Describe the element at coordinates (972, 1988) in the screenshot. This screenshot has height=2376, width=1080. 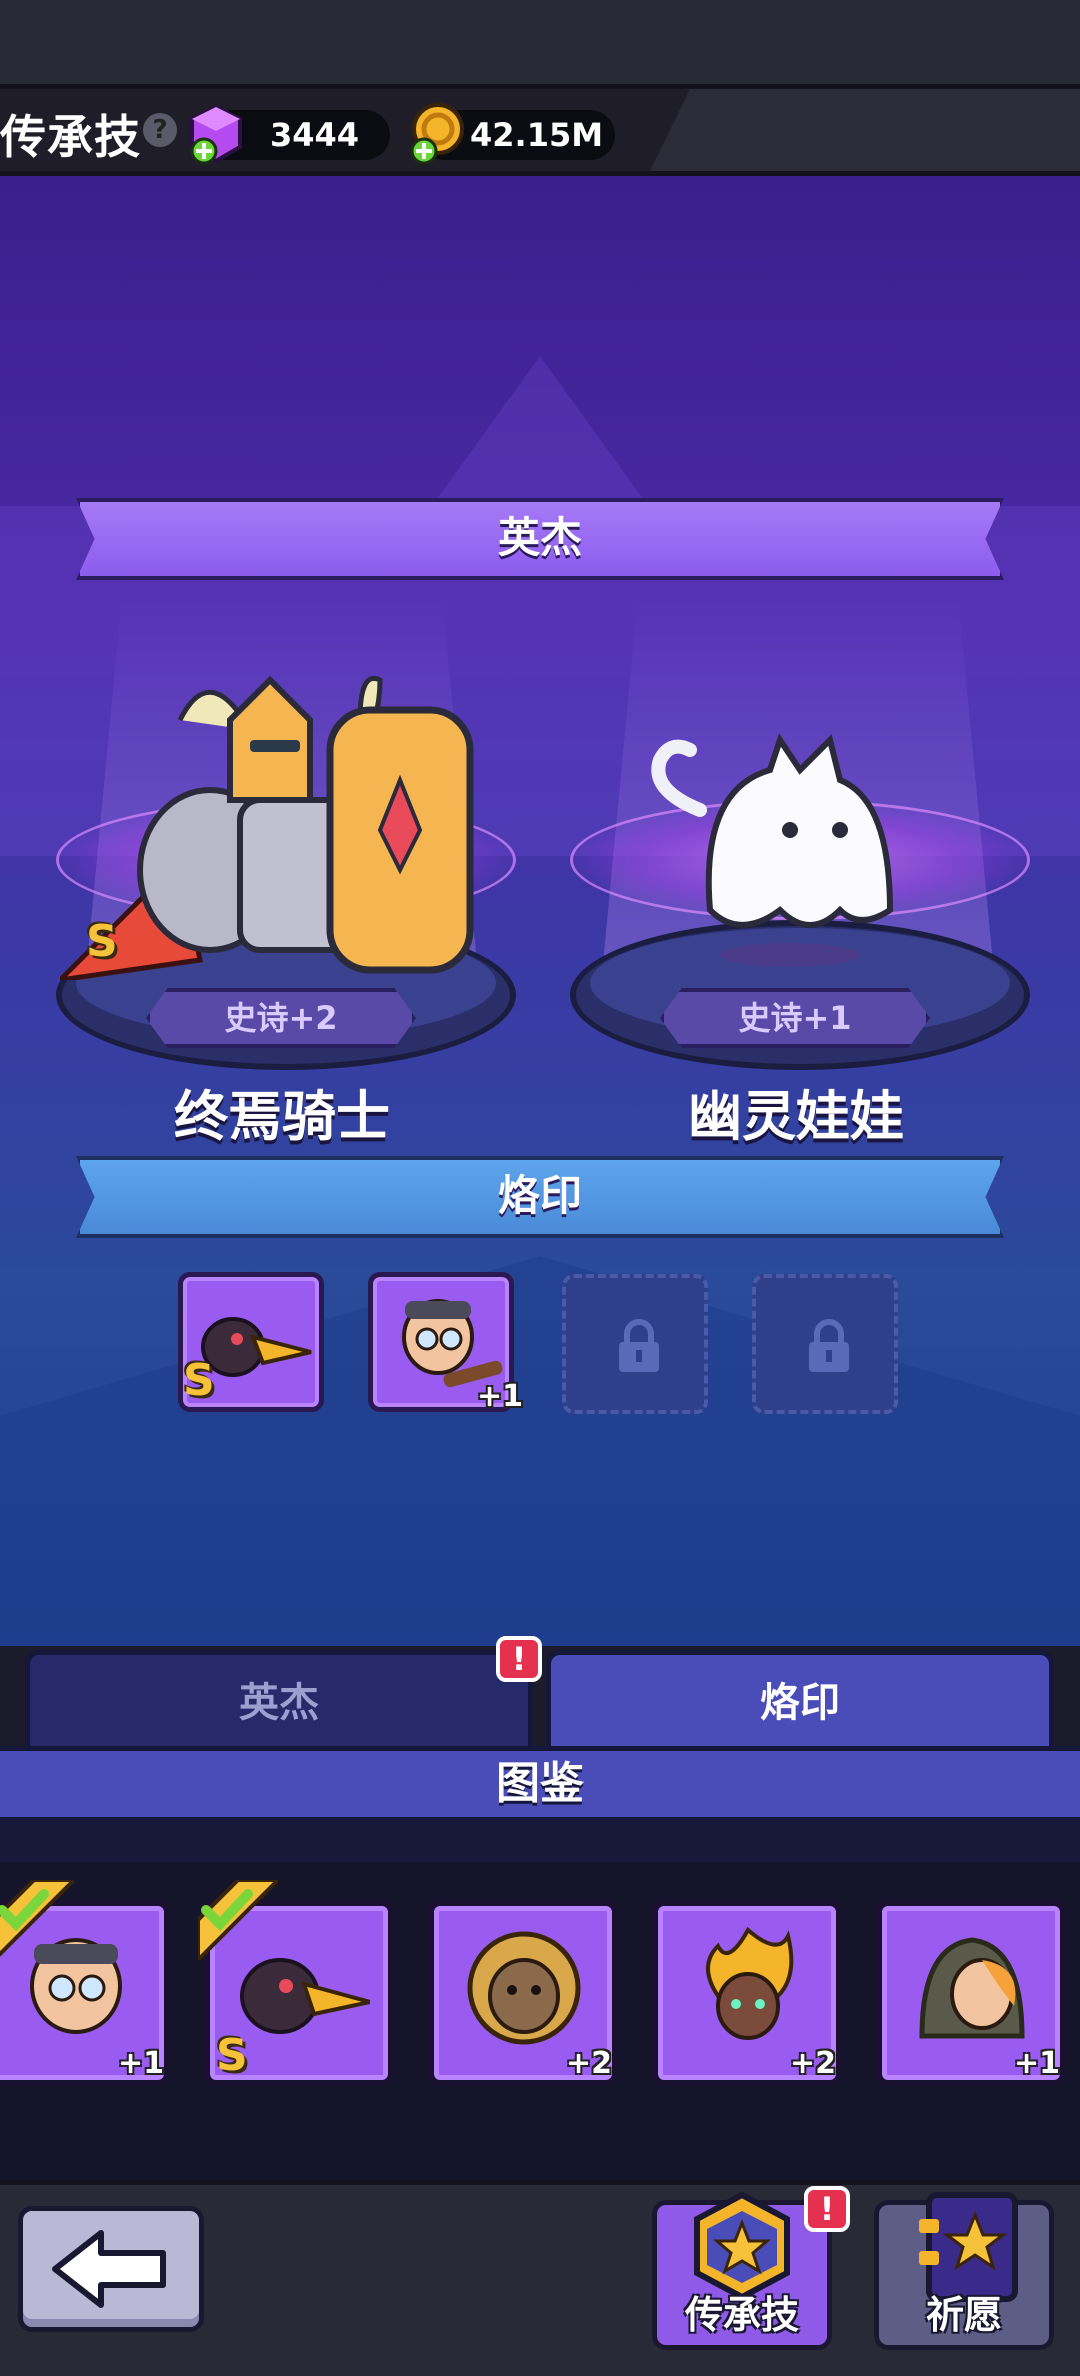
I see `hooded-rogue-portrait-icon` at that location.